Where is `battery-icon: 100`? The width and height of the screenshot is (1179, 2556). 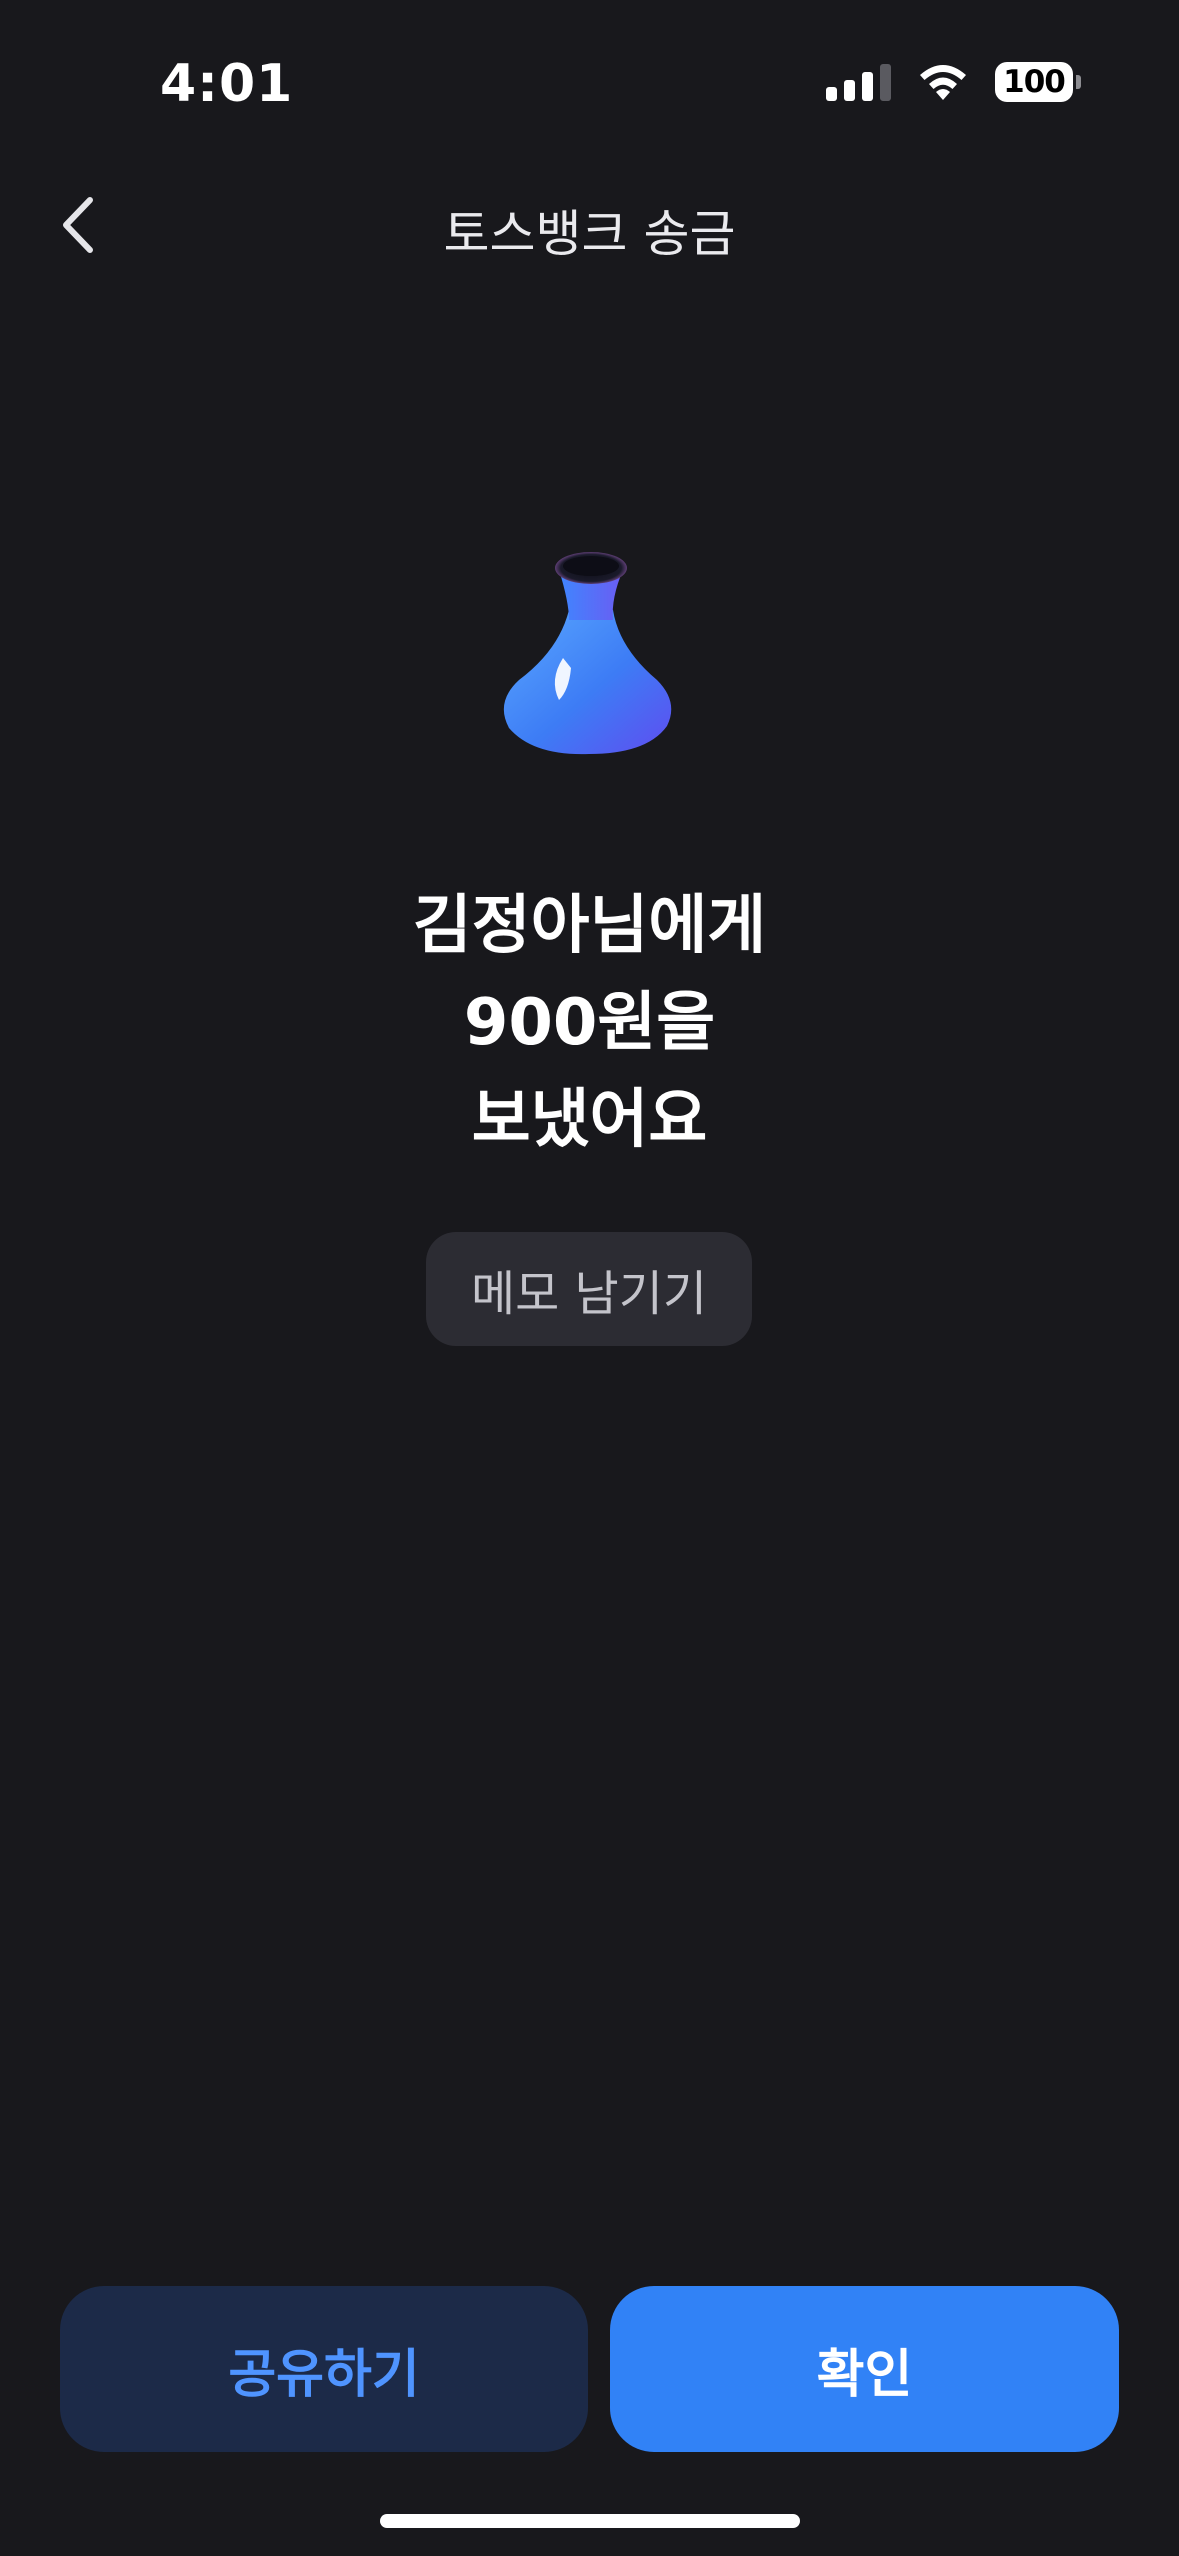 battery-icon: 100 is located at coordinates (1038, 82).